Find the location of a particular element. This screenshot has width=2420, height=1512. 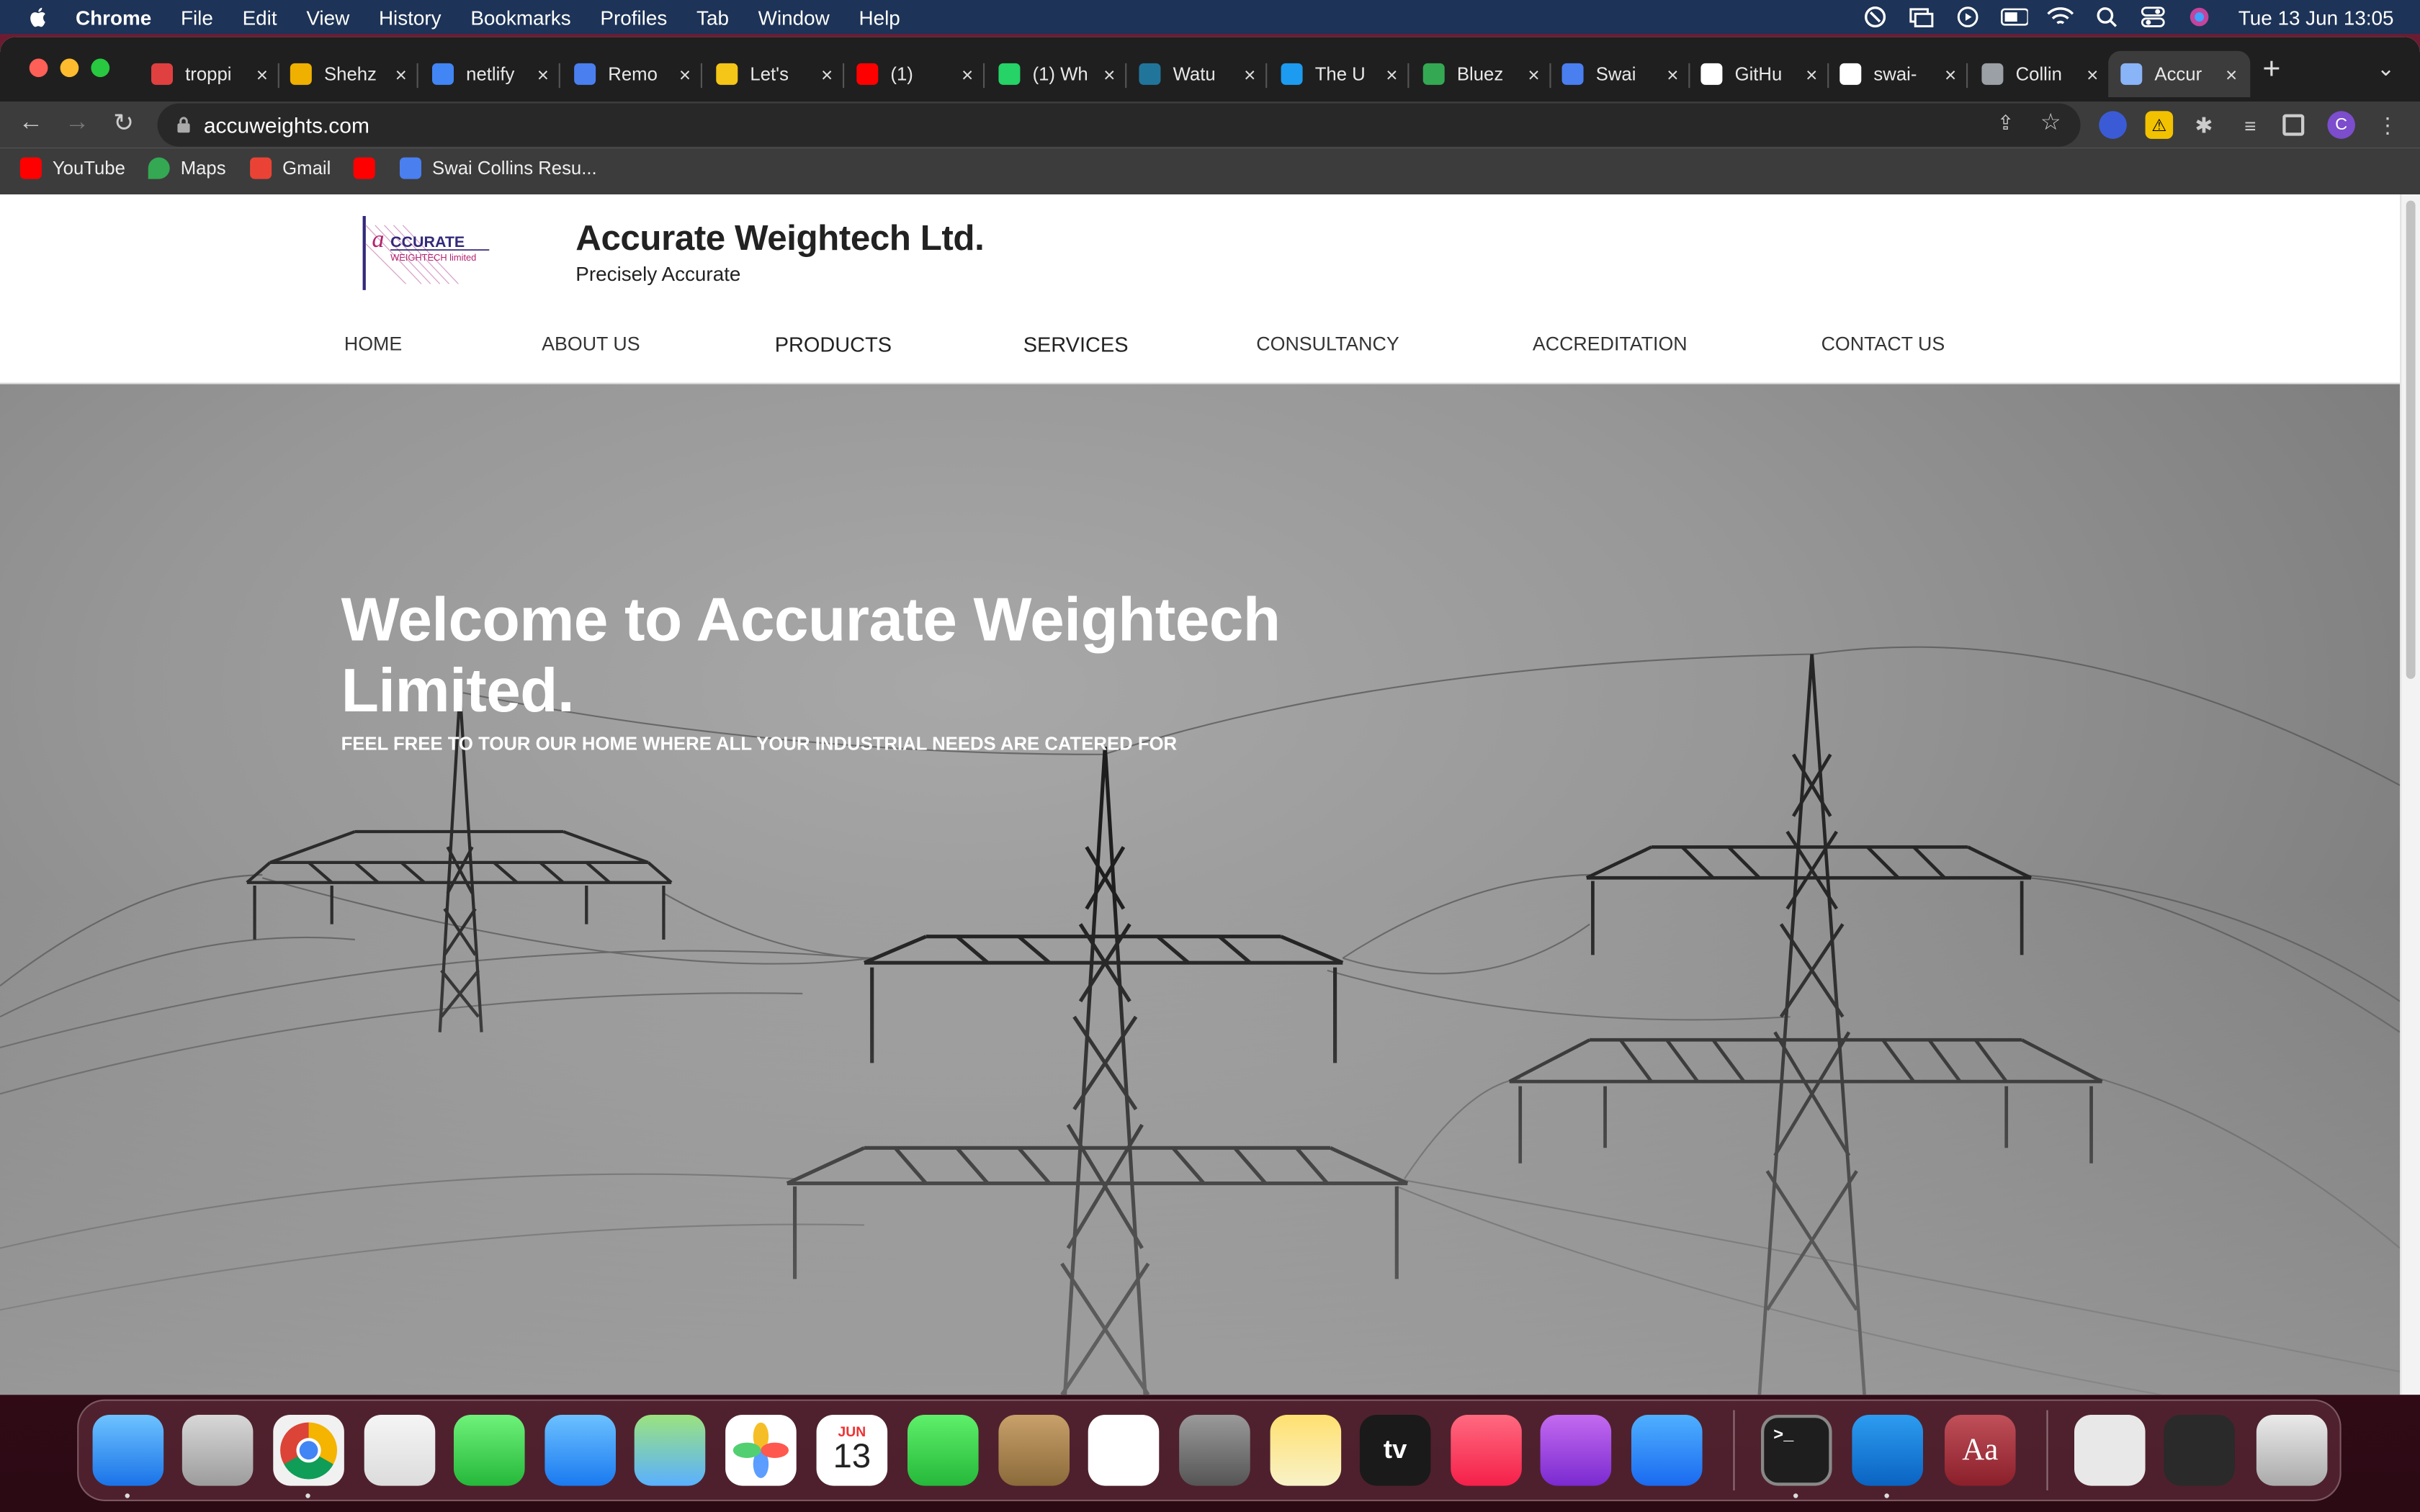

reminders-icon is located at coordinates (1124, 1450).